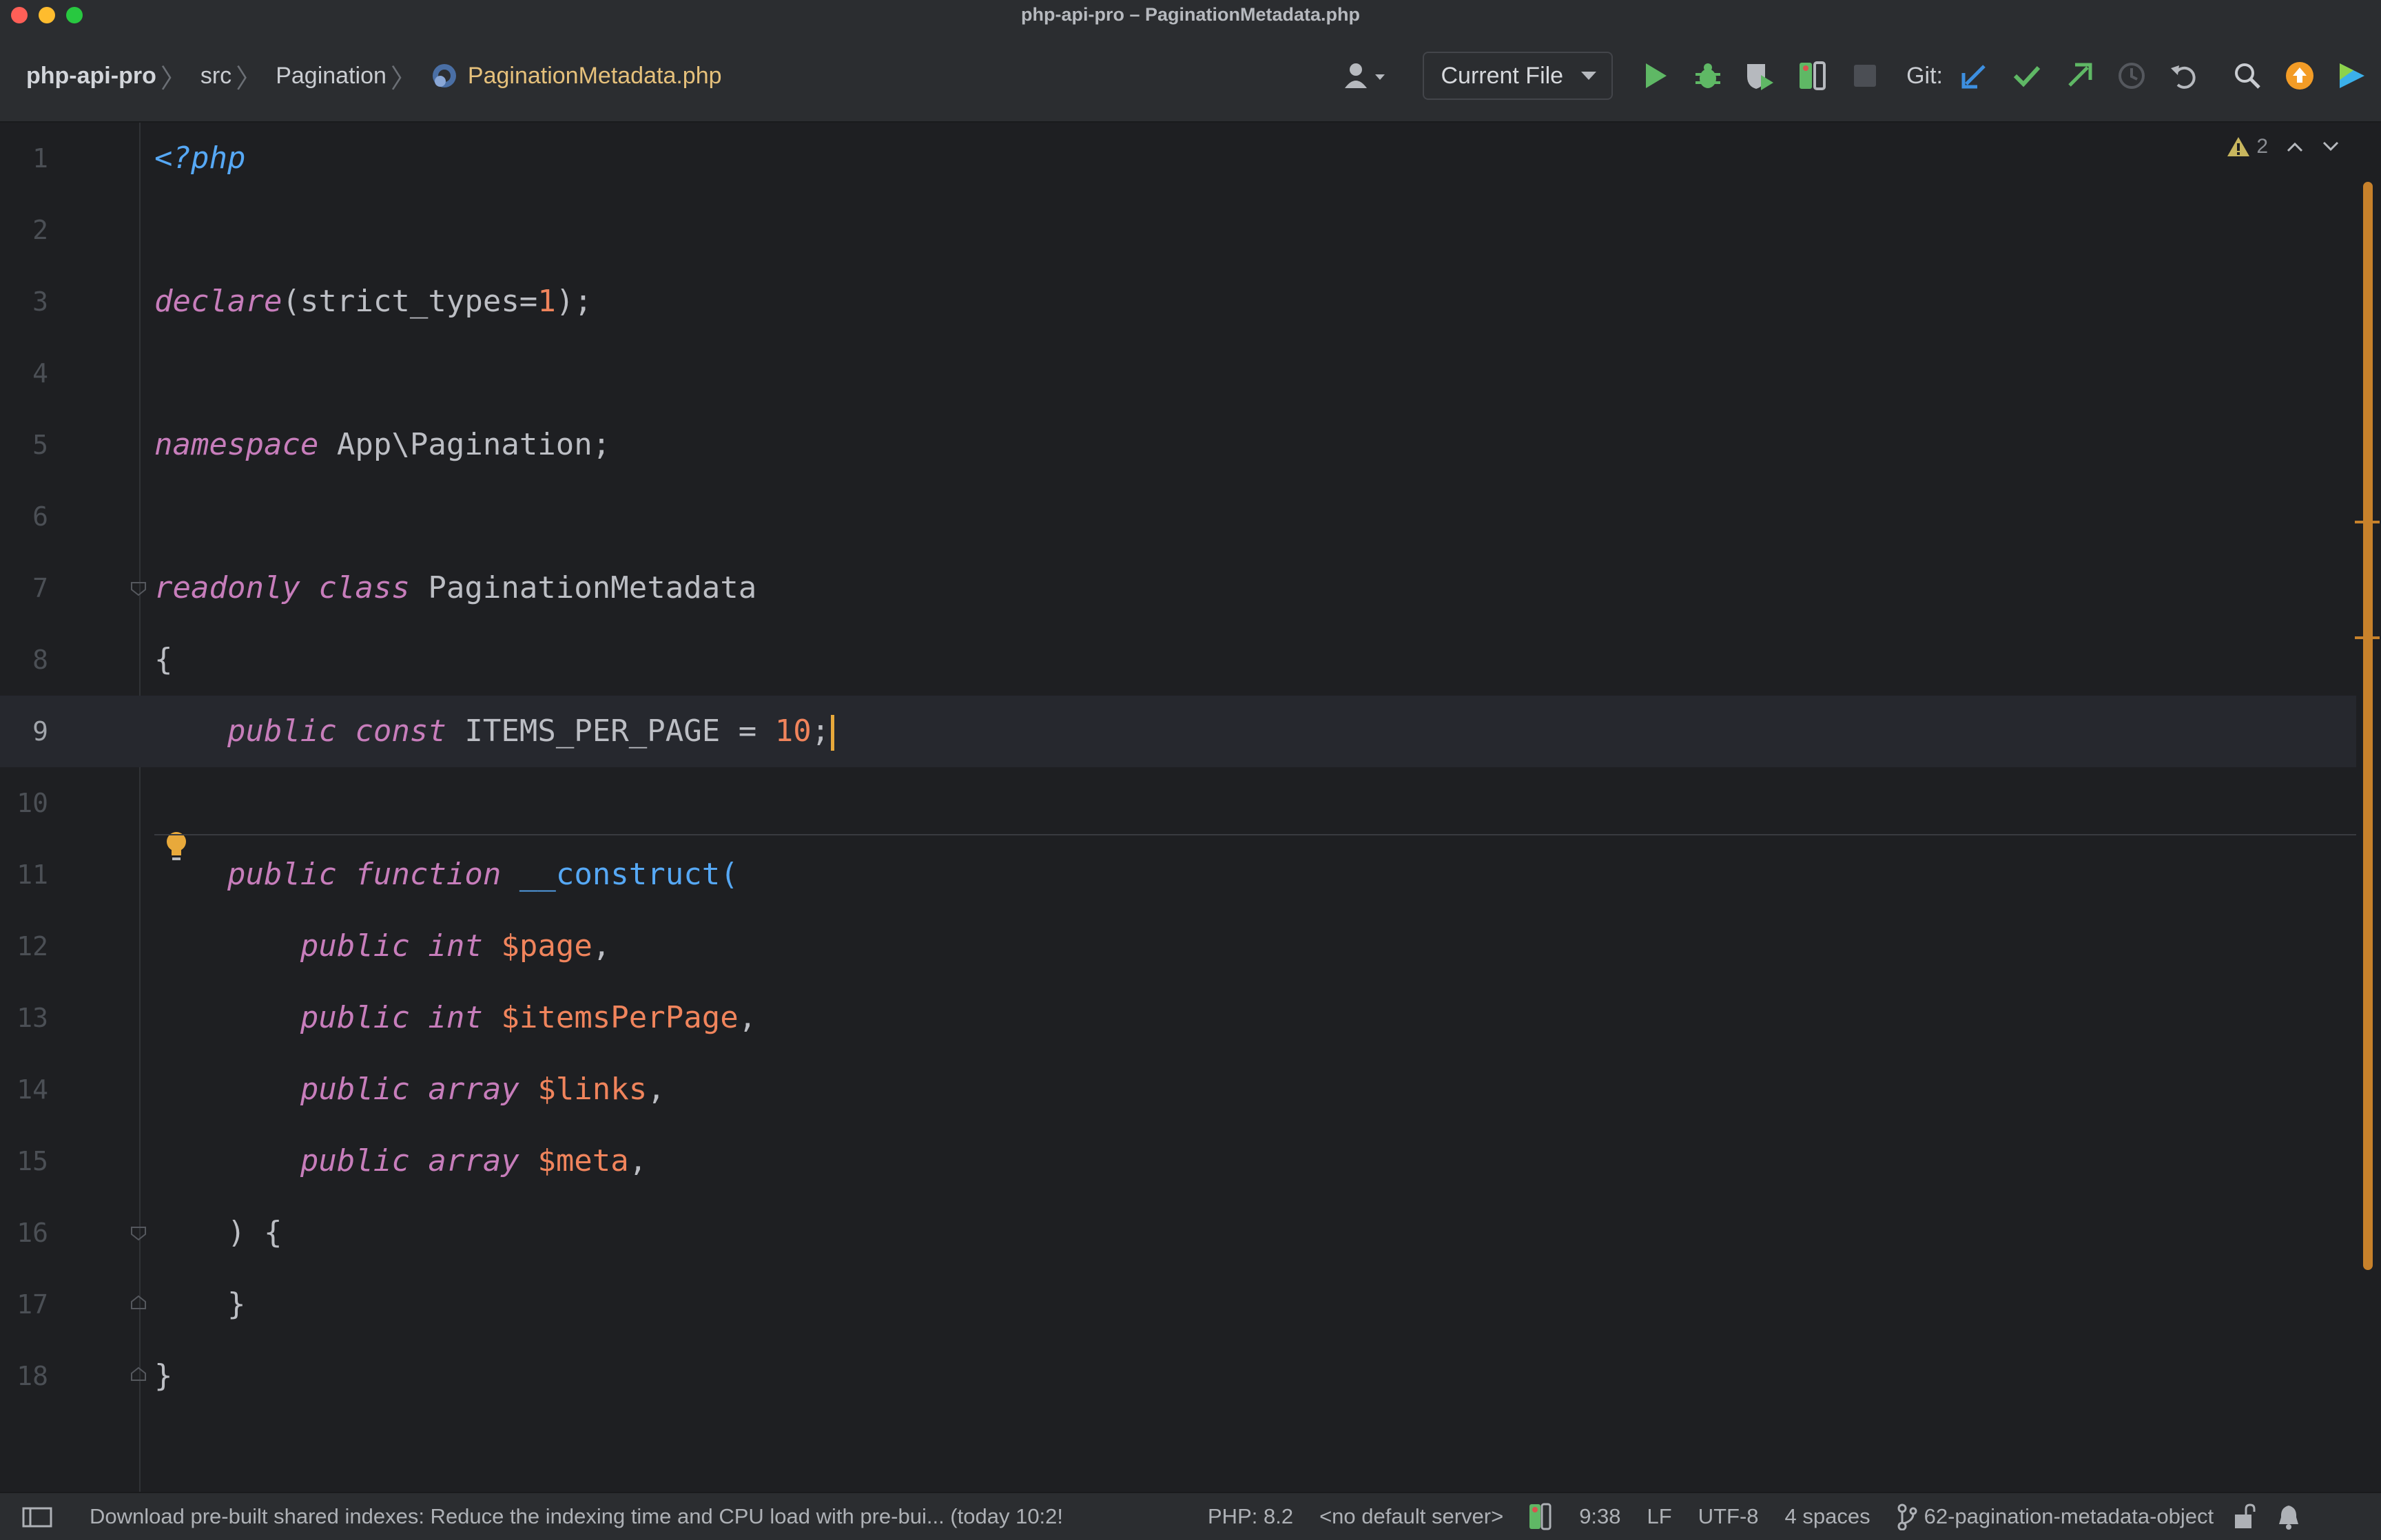  I want to click on code-line: 10, so click(1178, 803).